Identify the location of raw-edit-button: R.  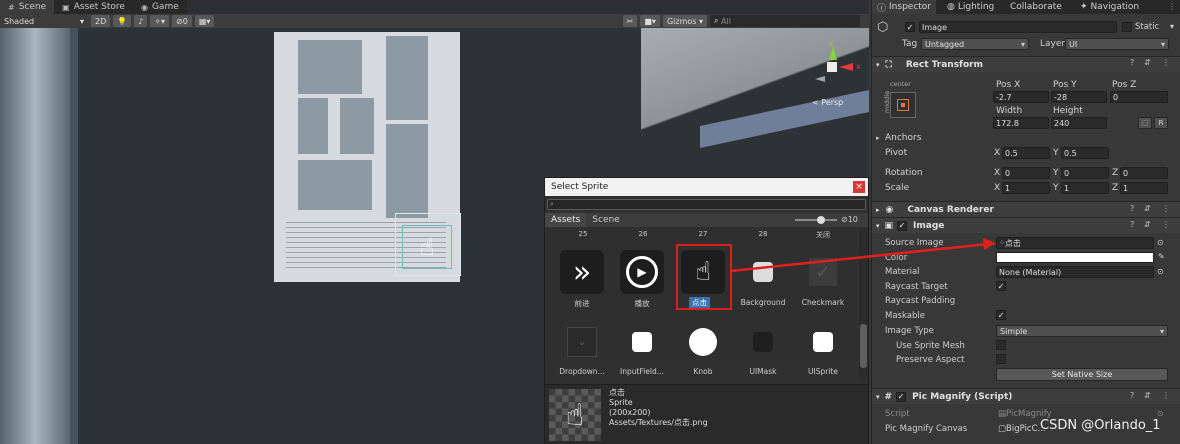
(1161, 123).